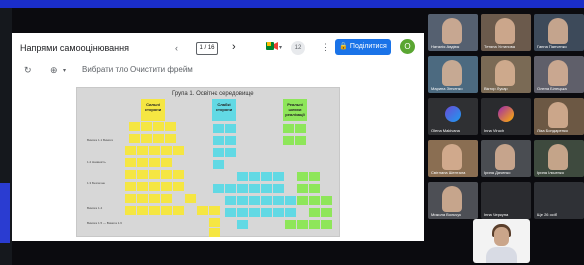 This screenshot has width=584, height=265. I want to click on participant-tile: Ліза Бондаренко, so click(559, 116).